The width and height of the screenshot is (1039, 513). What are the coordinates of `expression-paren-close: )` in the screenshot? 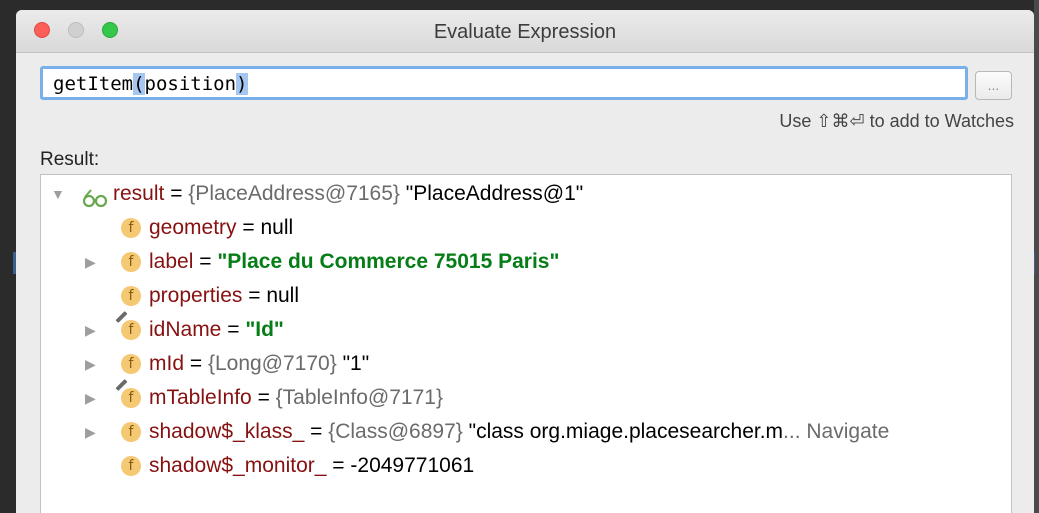 It's located at (242, 84).